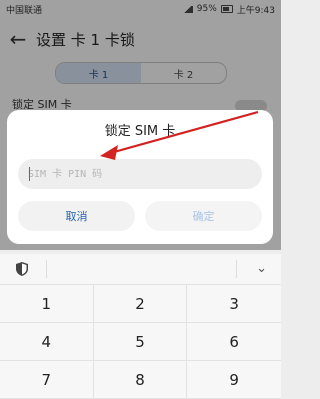 This screenshot has height=399, width=320. Describe the element at coordinates (234, 380) in the screenshot. I see `key-9: 9` at that location.